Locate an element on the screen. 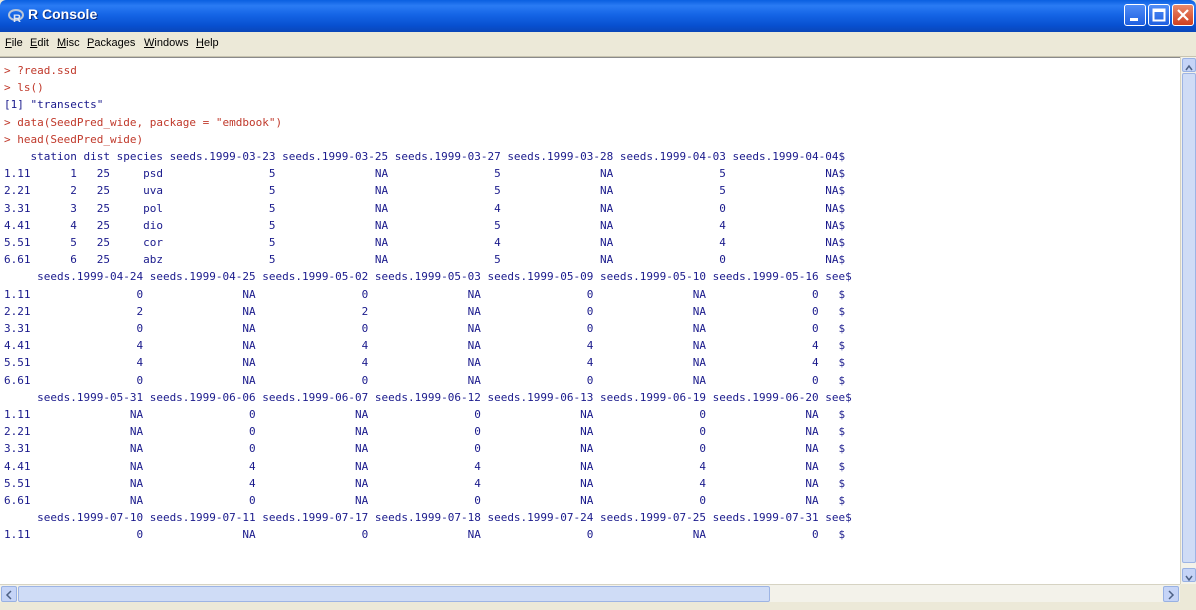 The width and height of the screenshot is (1196, 610). console-output-line: 5.51 5 25 cor 5 NA 4 NA 4 NA$ is located at coordinates (425, 242).